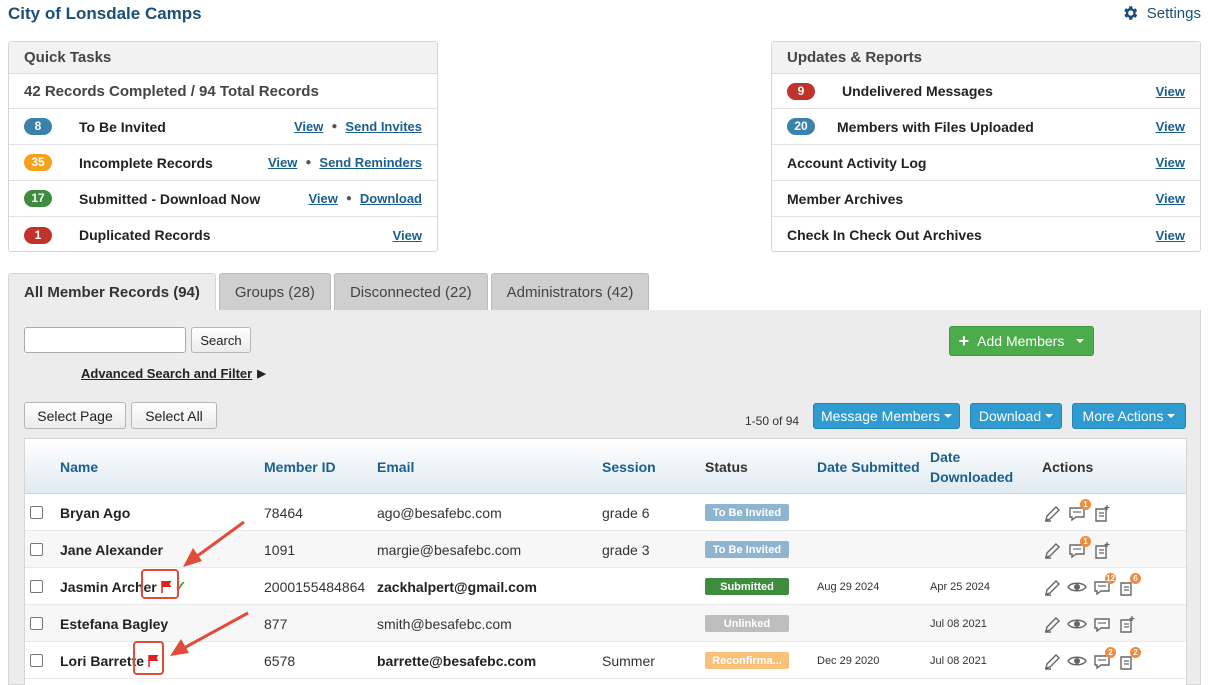 Image resolution: width=1211 pixels, height=685 pixels. I want to click on more-actions-button: More Actions, so click(1129, 416).